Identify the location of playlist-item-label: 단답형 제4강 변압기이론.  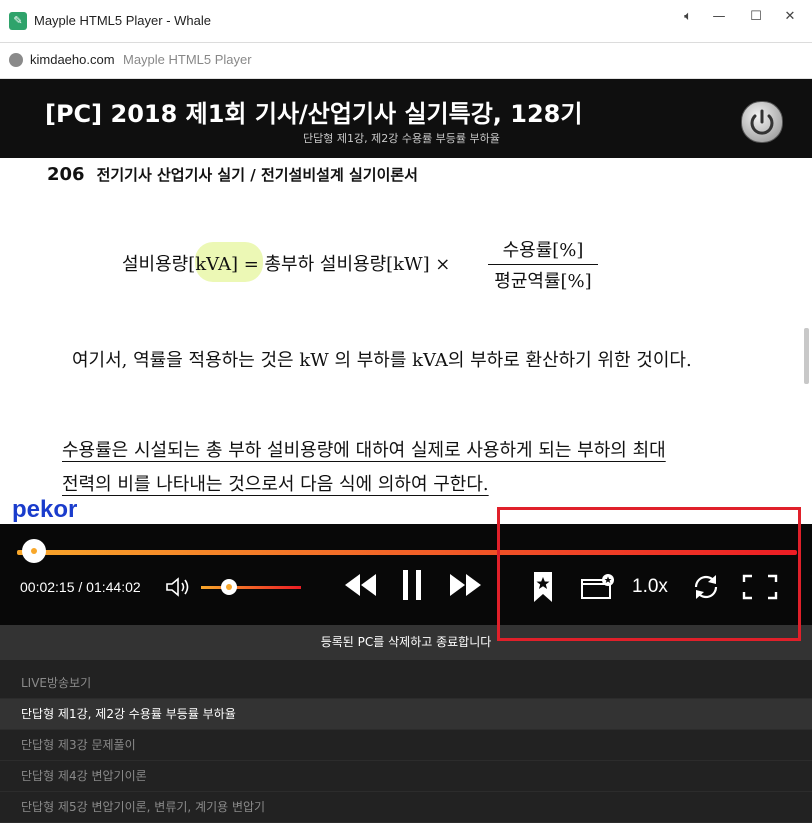
(84, 776).